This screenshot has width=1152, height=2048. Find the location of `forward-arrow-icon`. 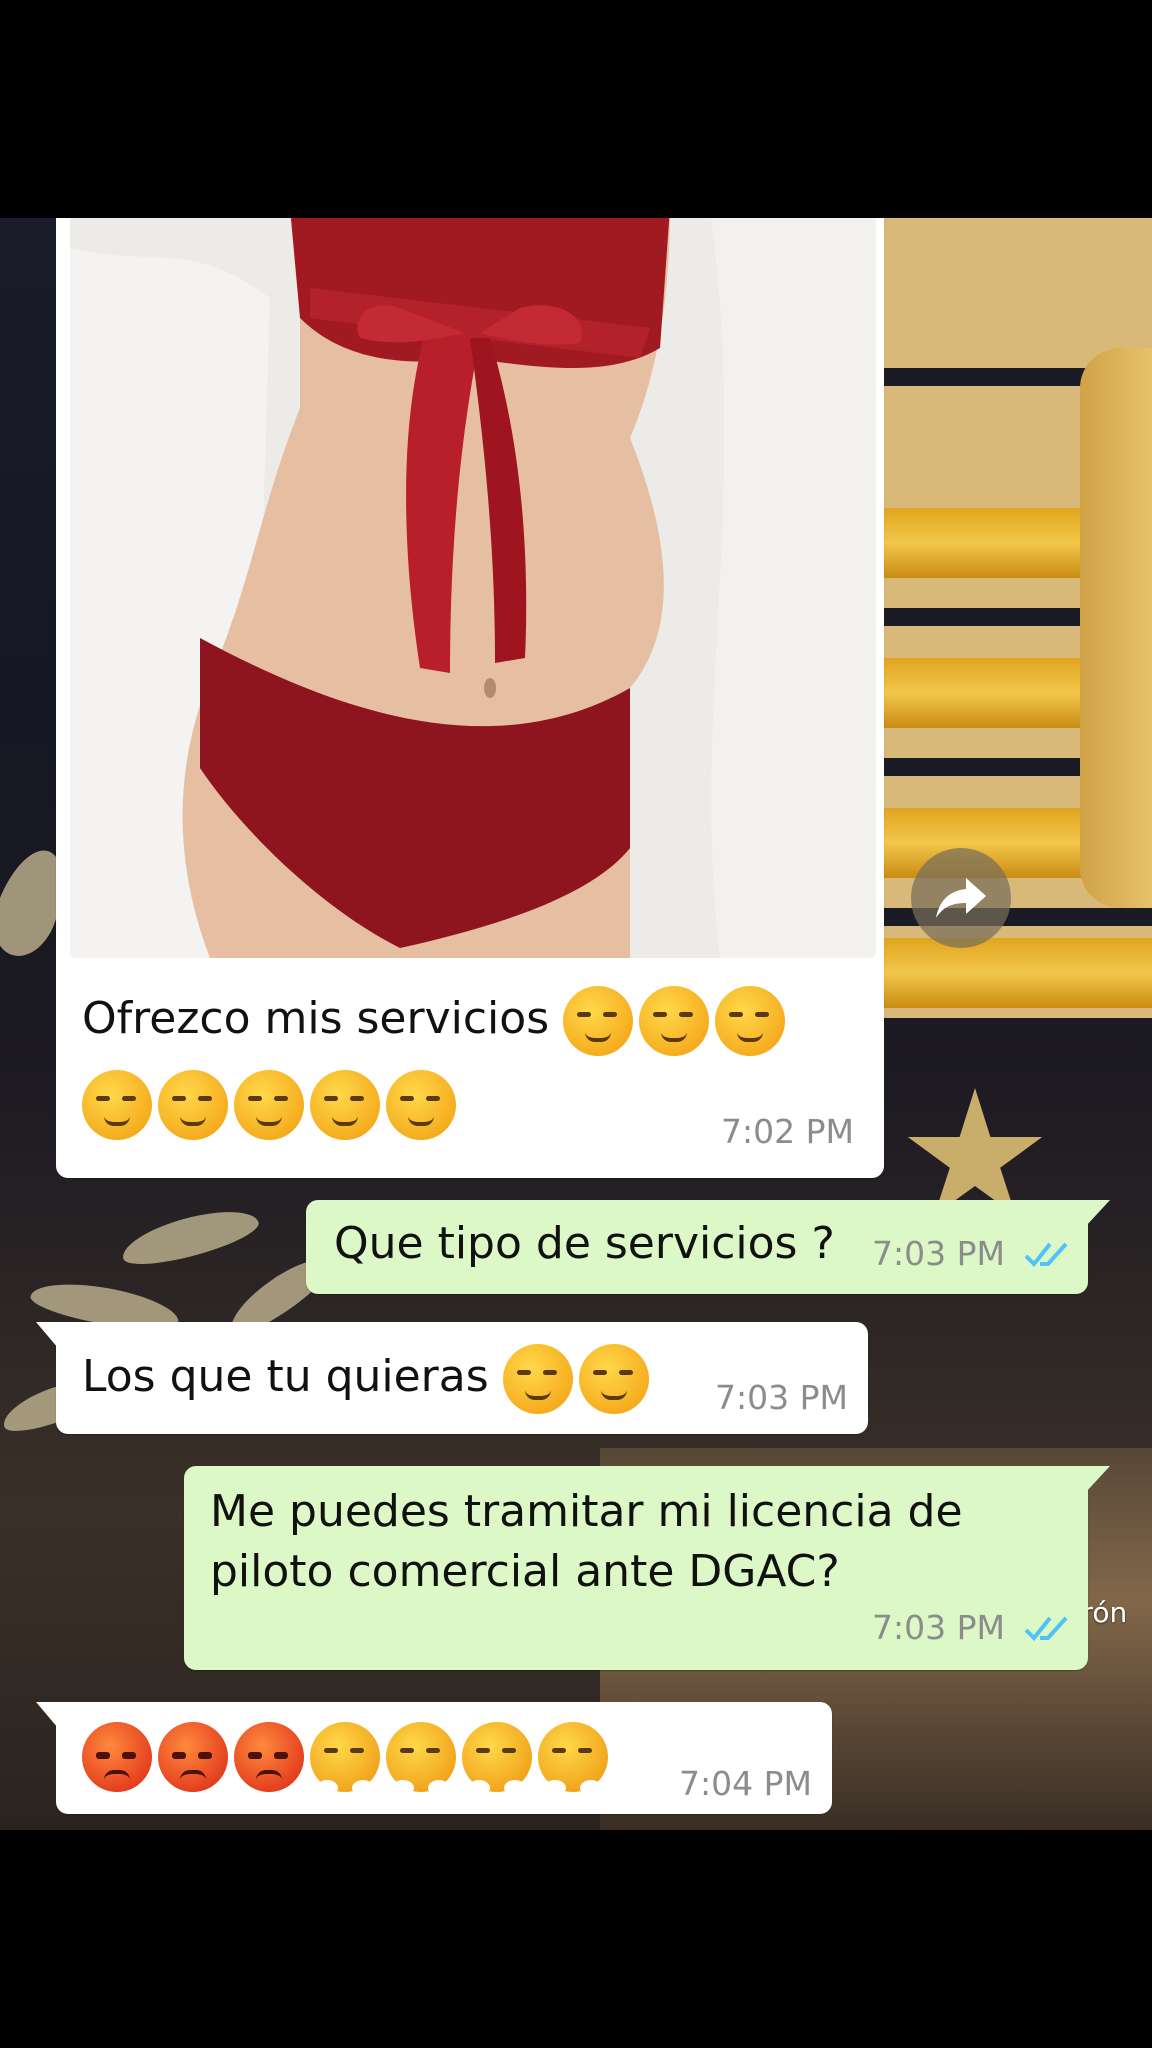

forward-arrow-icon is located at coordinates (961, 898).